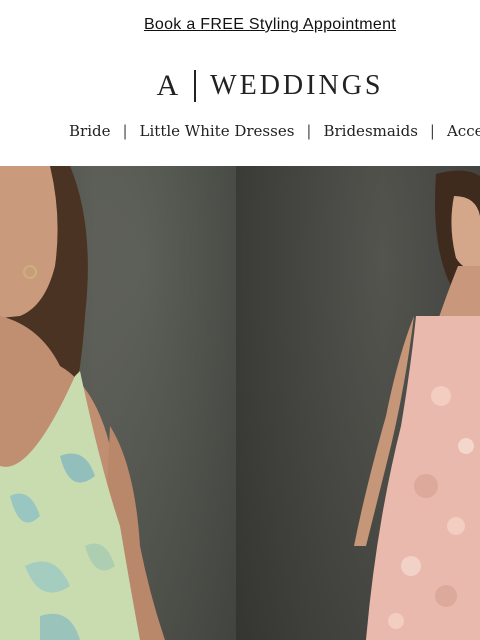  What do you see at coordinates (195, 86) in the screenshot?
I see `brand-divider` at bounding box center [195, 86].